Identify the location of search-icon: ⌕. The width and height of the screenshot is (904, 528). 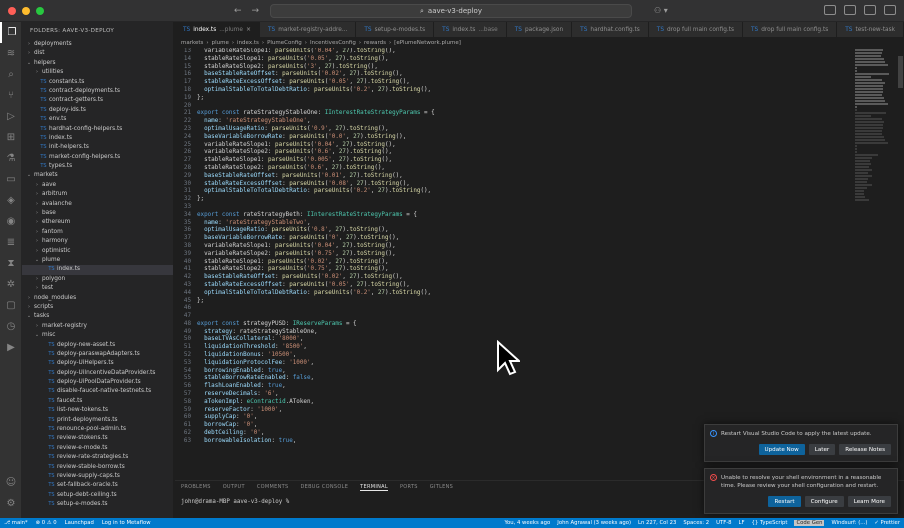
(11, 74).